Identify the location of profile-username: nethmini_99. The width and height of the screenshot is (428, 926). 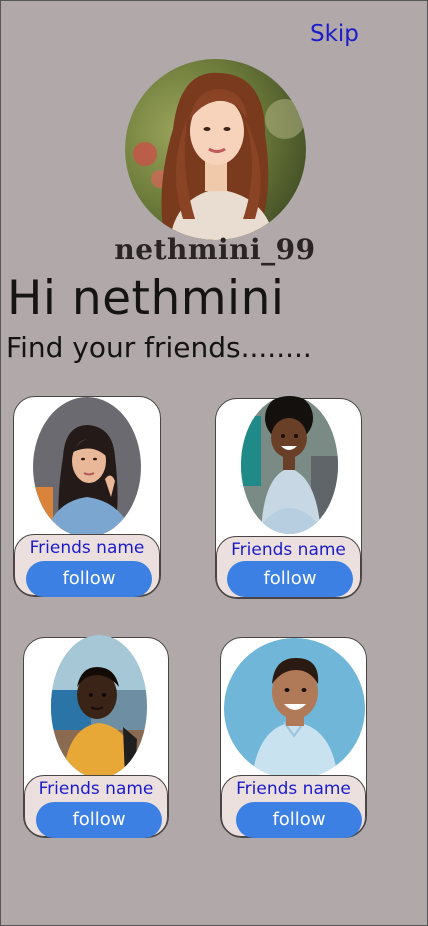
(215, 249).